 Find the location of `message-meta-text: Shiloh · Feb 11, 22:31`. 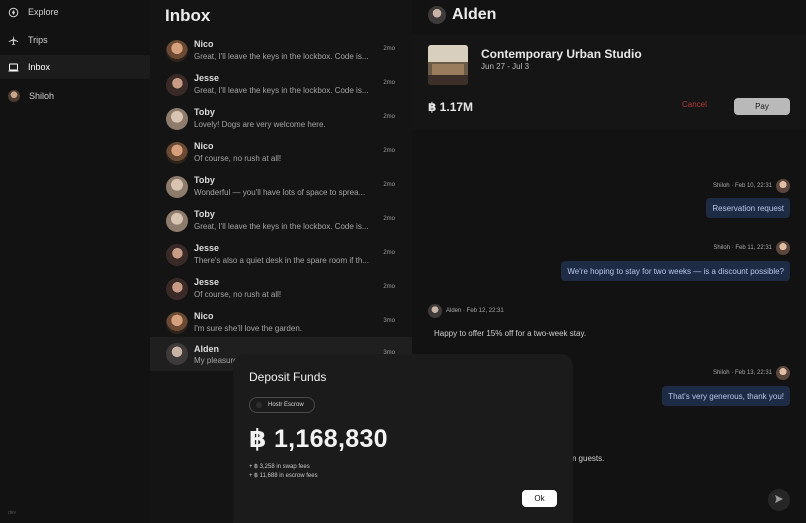

message-meta-text: Shiloh · Feb 11, 22:31 is located at coordinates (742, 248).